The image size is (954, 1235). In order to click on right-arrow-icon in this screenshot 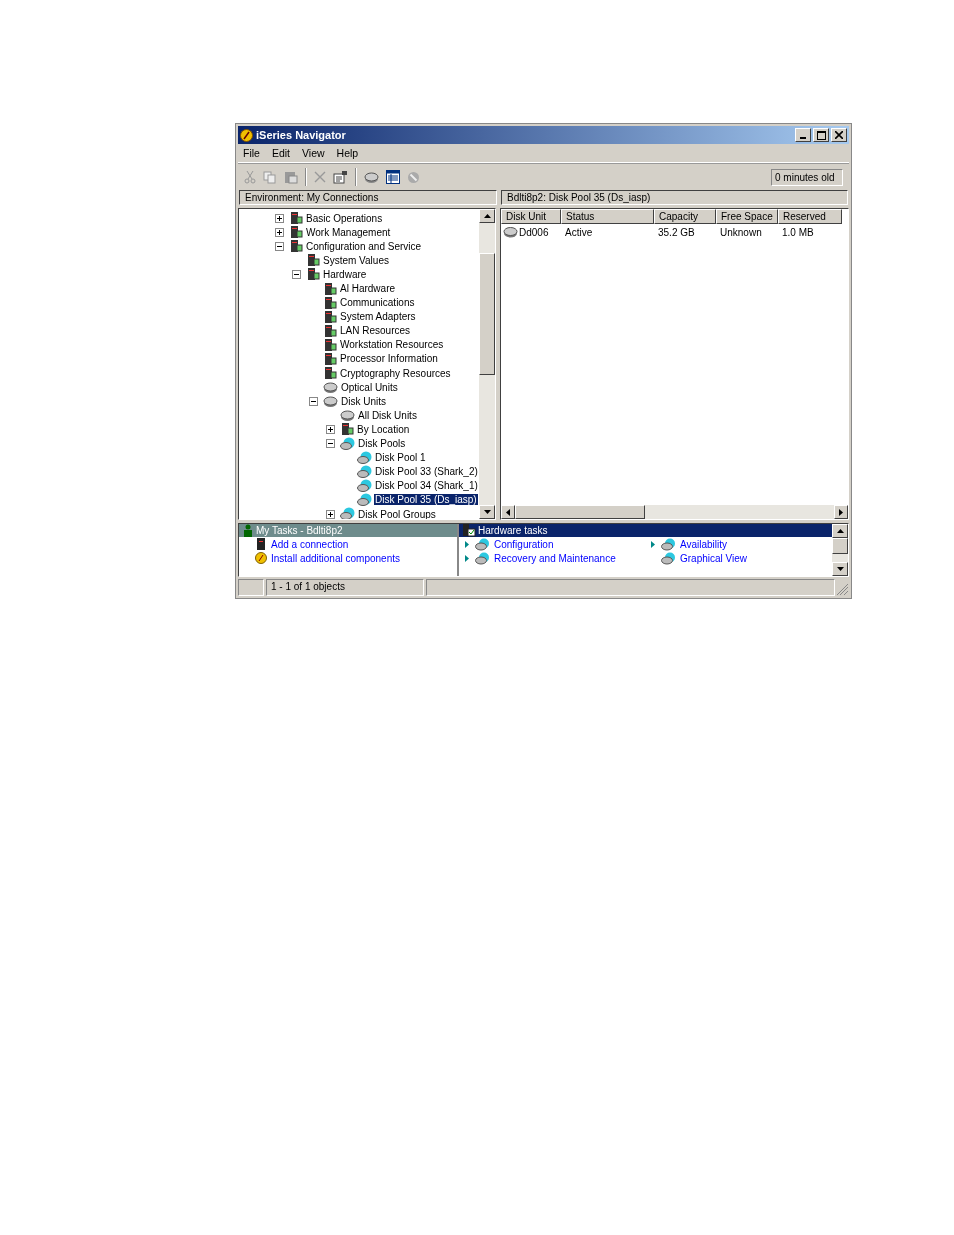, I will do `click(841, 512)`.